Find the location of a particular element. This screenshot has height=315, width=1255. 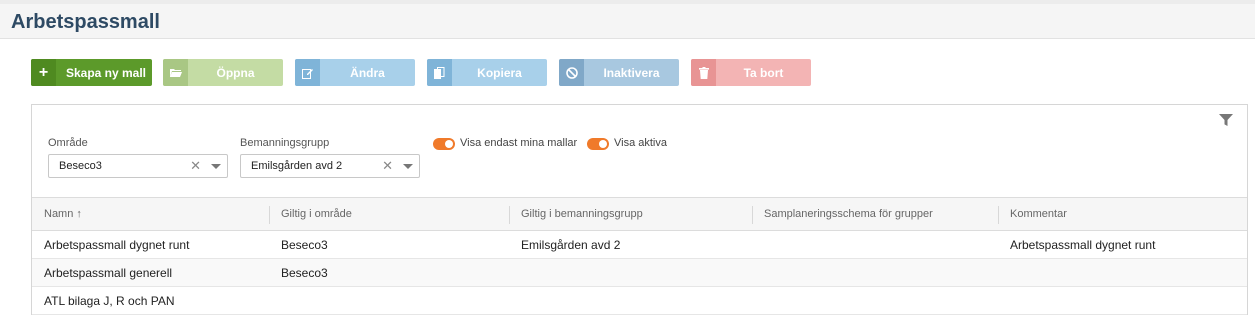

delete-button: Ta bort is located at coordinates (751, 72).